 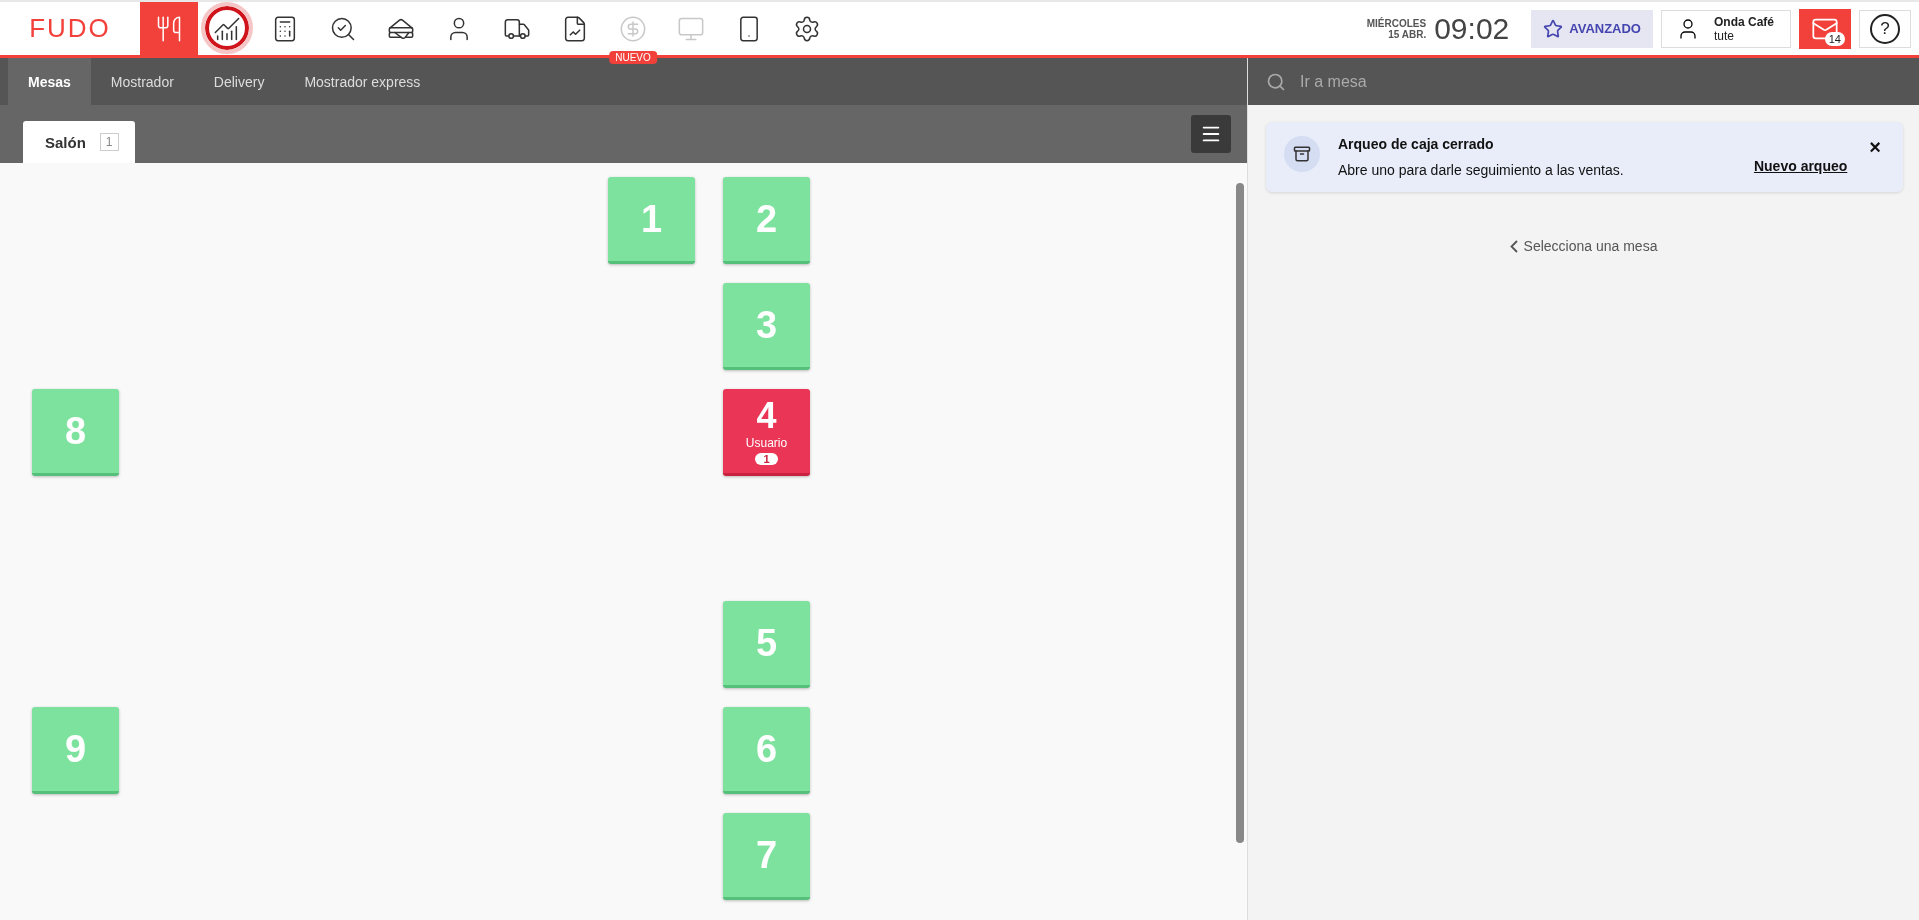 I want to click on user-name: Onda Café, so click(x=1744, y=21).